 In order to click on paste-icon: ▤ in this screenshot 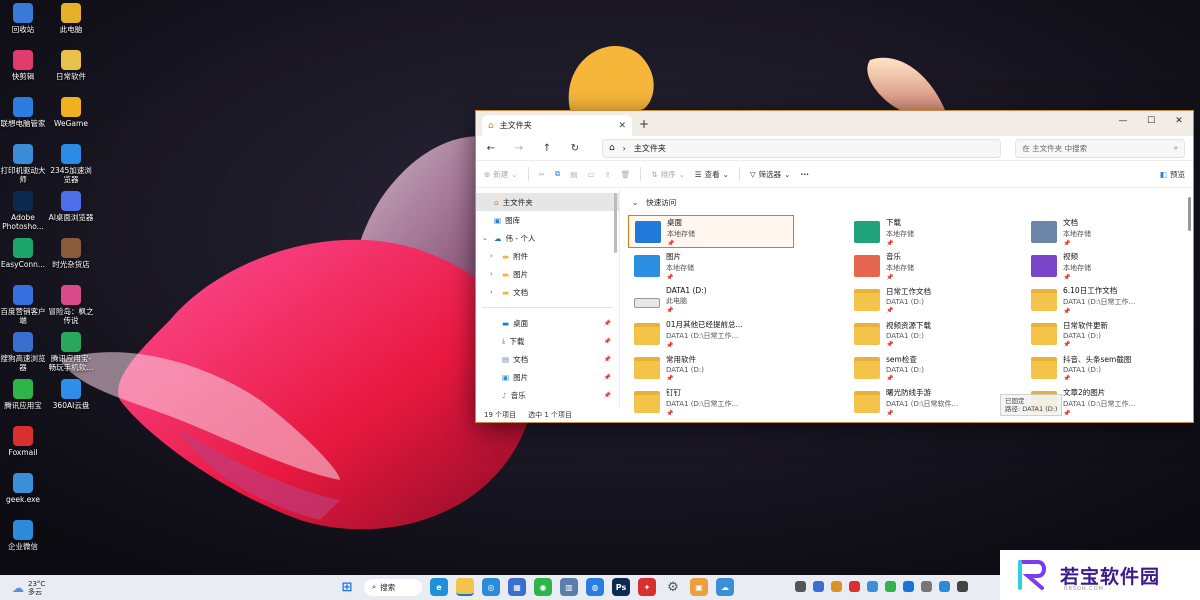, I will do `click(573, 174)`.